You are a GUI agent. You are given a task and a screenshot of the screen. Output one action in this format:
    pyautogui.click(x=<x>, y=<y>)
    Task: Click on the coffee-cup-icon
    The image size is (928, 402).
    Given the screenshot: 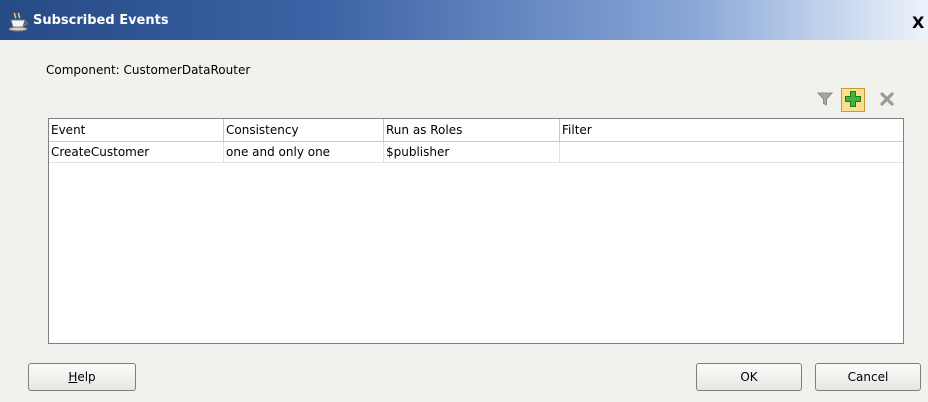 What is the action you would take?
    pyautogui.click(x=19, y=22)
    